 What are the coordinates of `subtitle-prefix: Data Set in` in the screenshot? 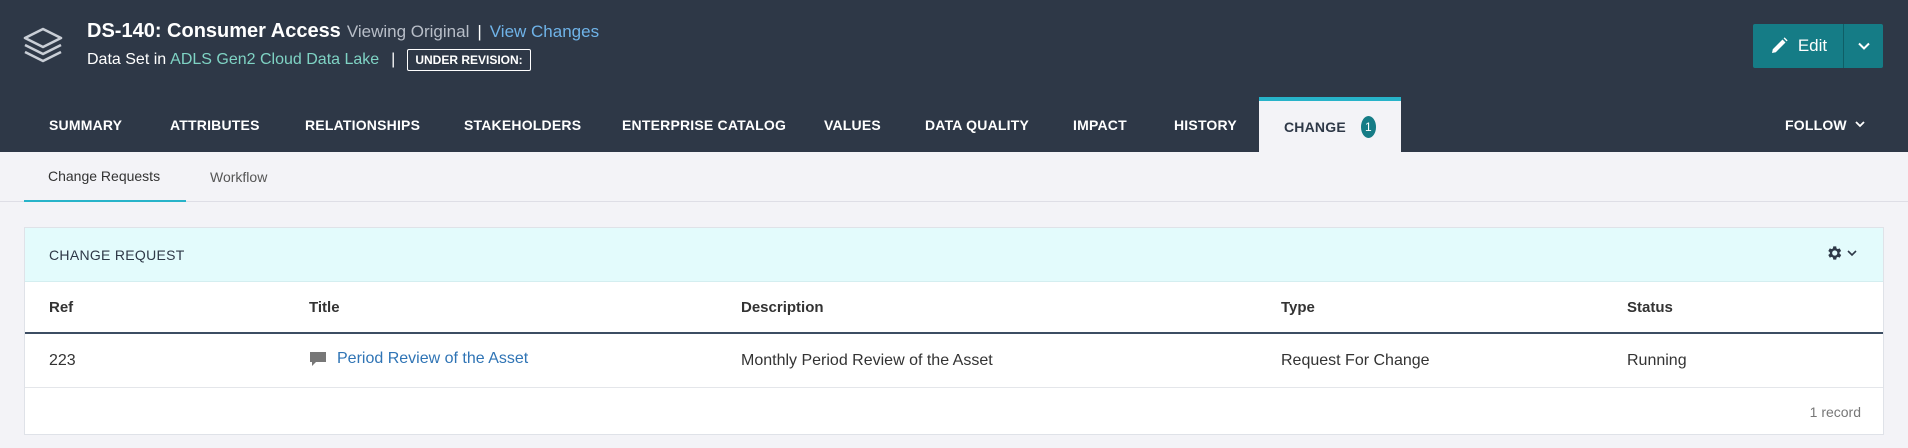 It's located at (127, 59).